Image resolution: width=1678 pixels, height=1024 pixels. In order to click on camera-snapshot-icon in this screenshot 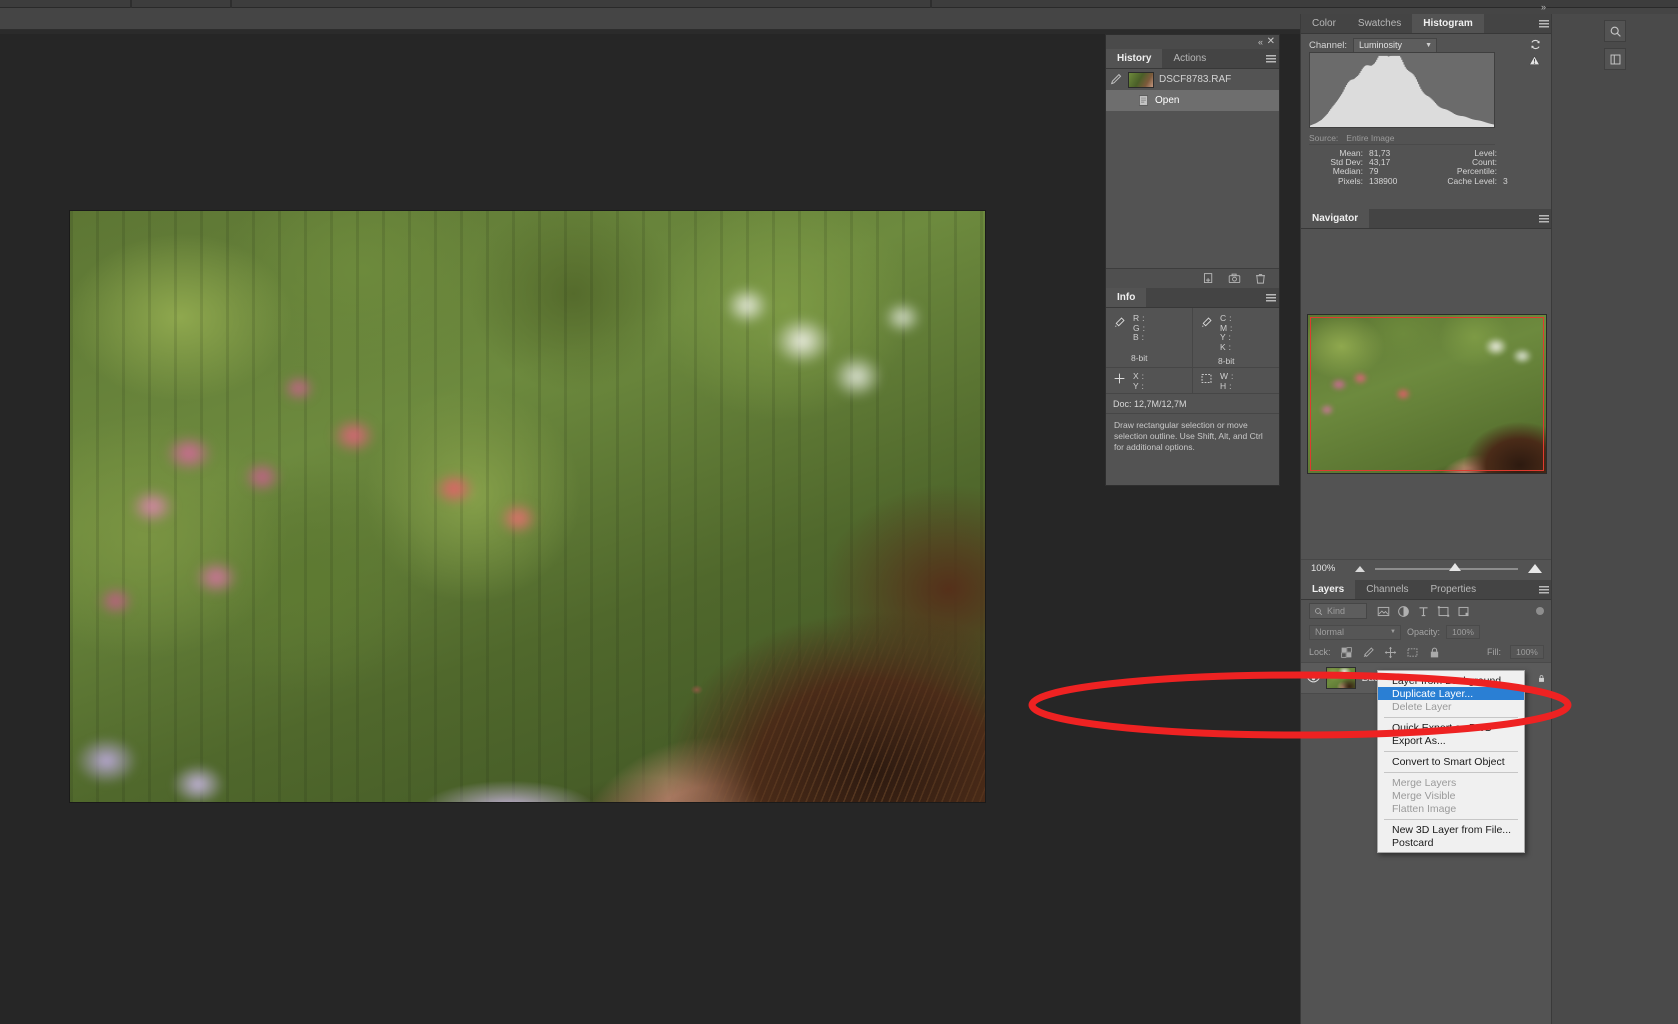, I will do `click(1234, 278)`.